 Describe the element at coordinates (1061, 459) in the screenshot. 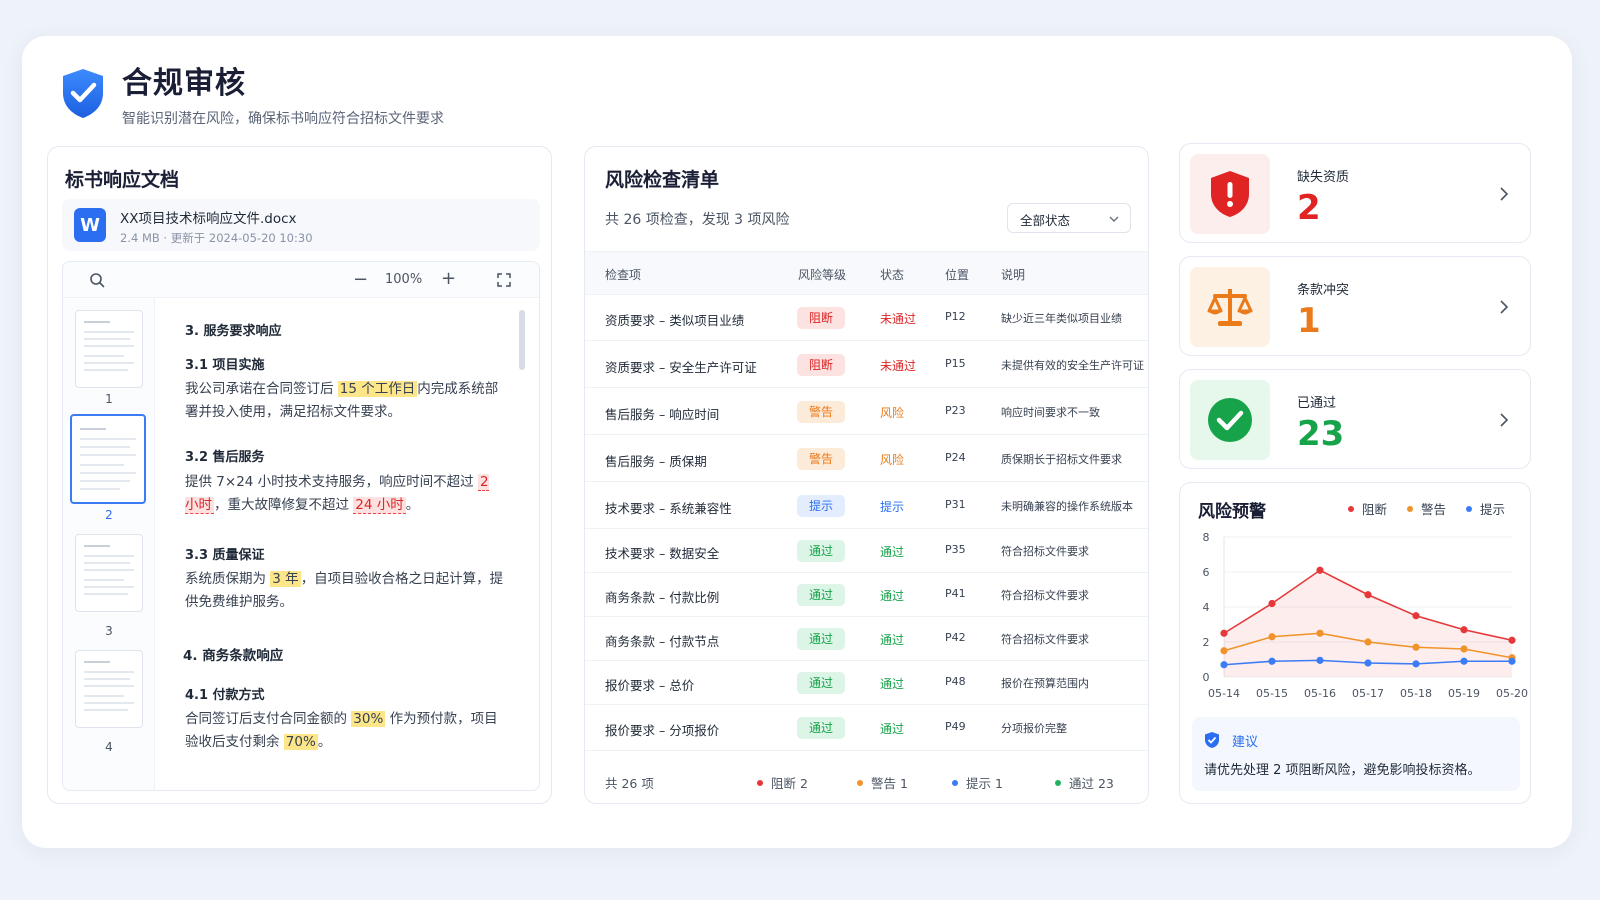

I see `check-description: 质保期长于招标文件要求` at that location.